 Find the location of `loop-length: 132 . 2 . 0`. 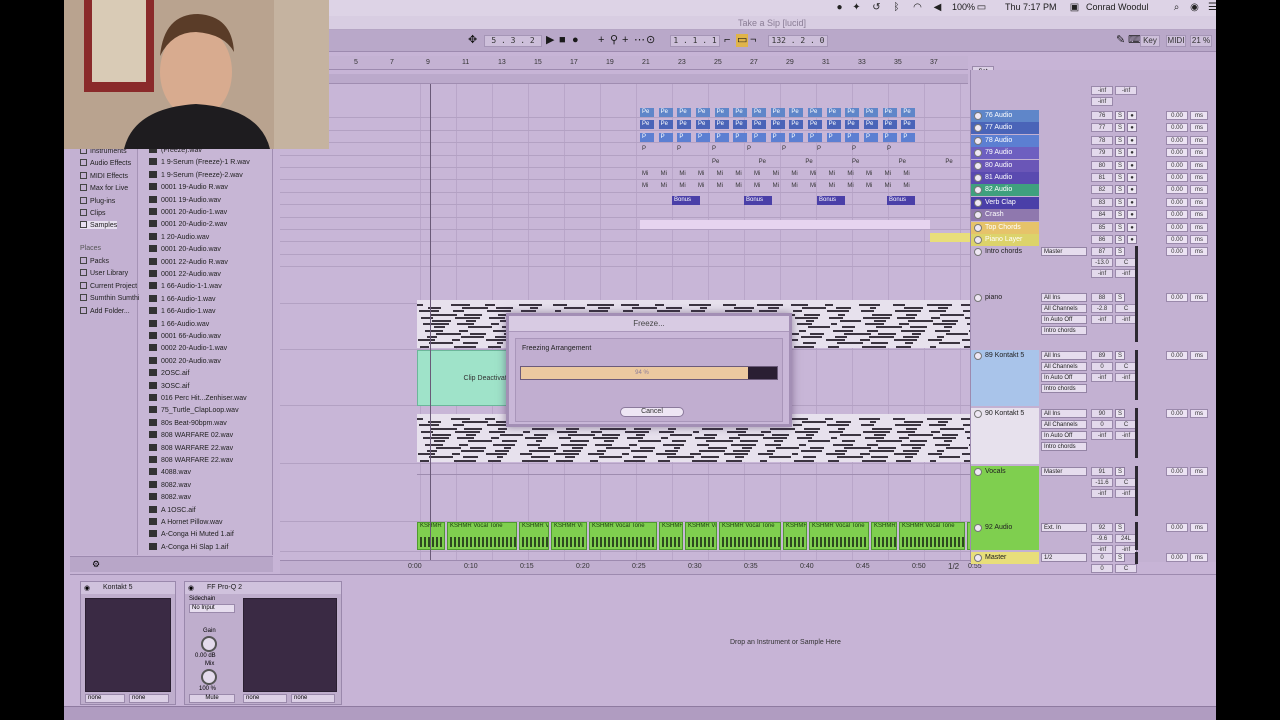

loop-length: 132 . 2 . 0 is located at coordinates (798, 41).